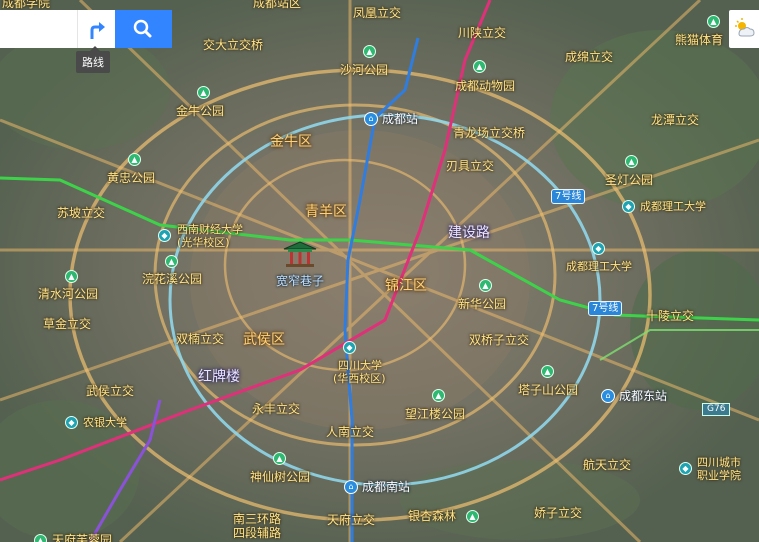  Describe the element at coordinates (200, 111) in the screenshot. I see `place-label: 金牛公园` at that location.